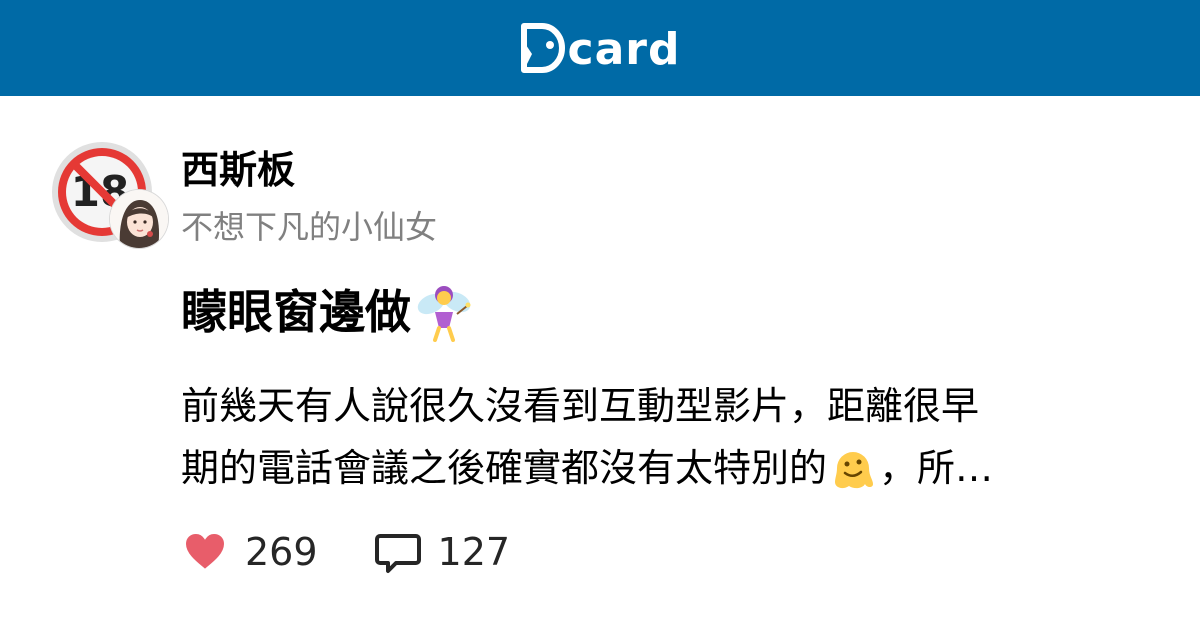  Describe the element at coordinates (296, 312) in the screenshot. I see `post-title-text: 矇眼窗邊做` at that location.